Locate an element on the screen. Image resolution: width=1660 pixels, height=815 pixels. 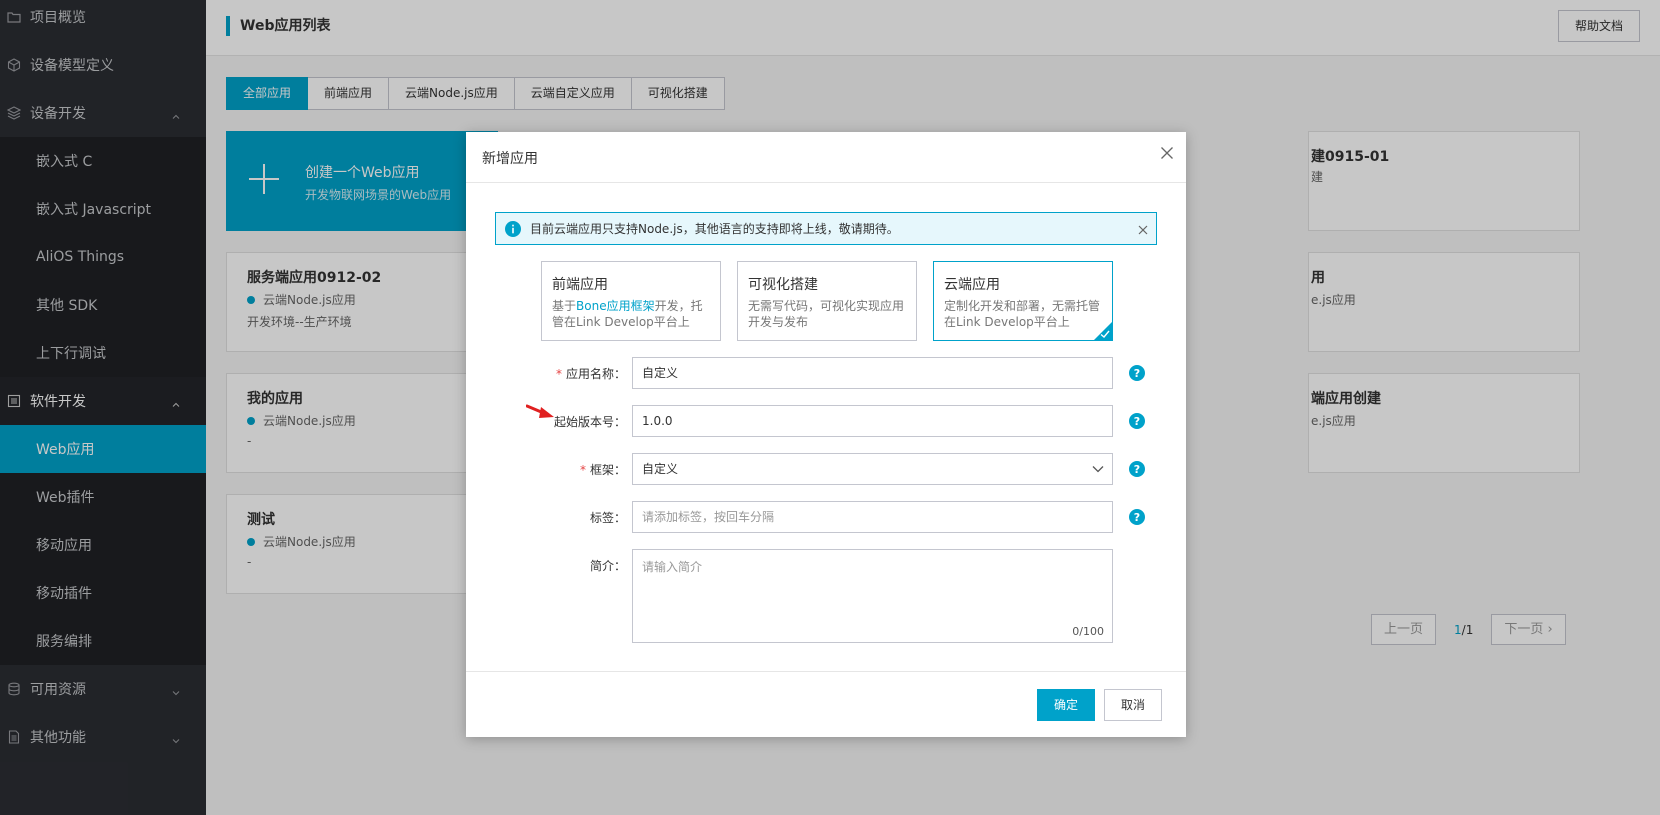
framework-label-text: 框架： is located at coordinates (607, 470).